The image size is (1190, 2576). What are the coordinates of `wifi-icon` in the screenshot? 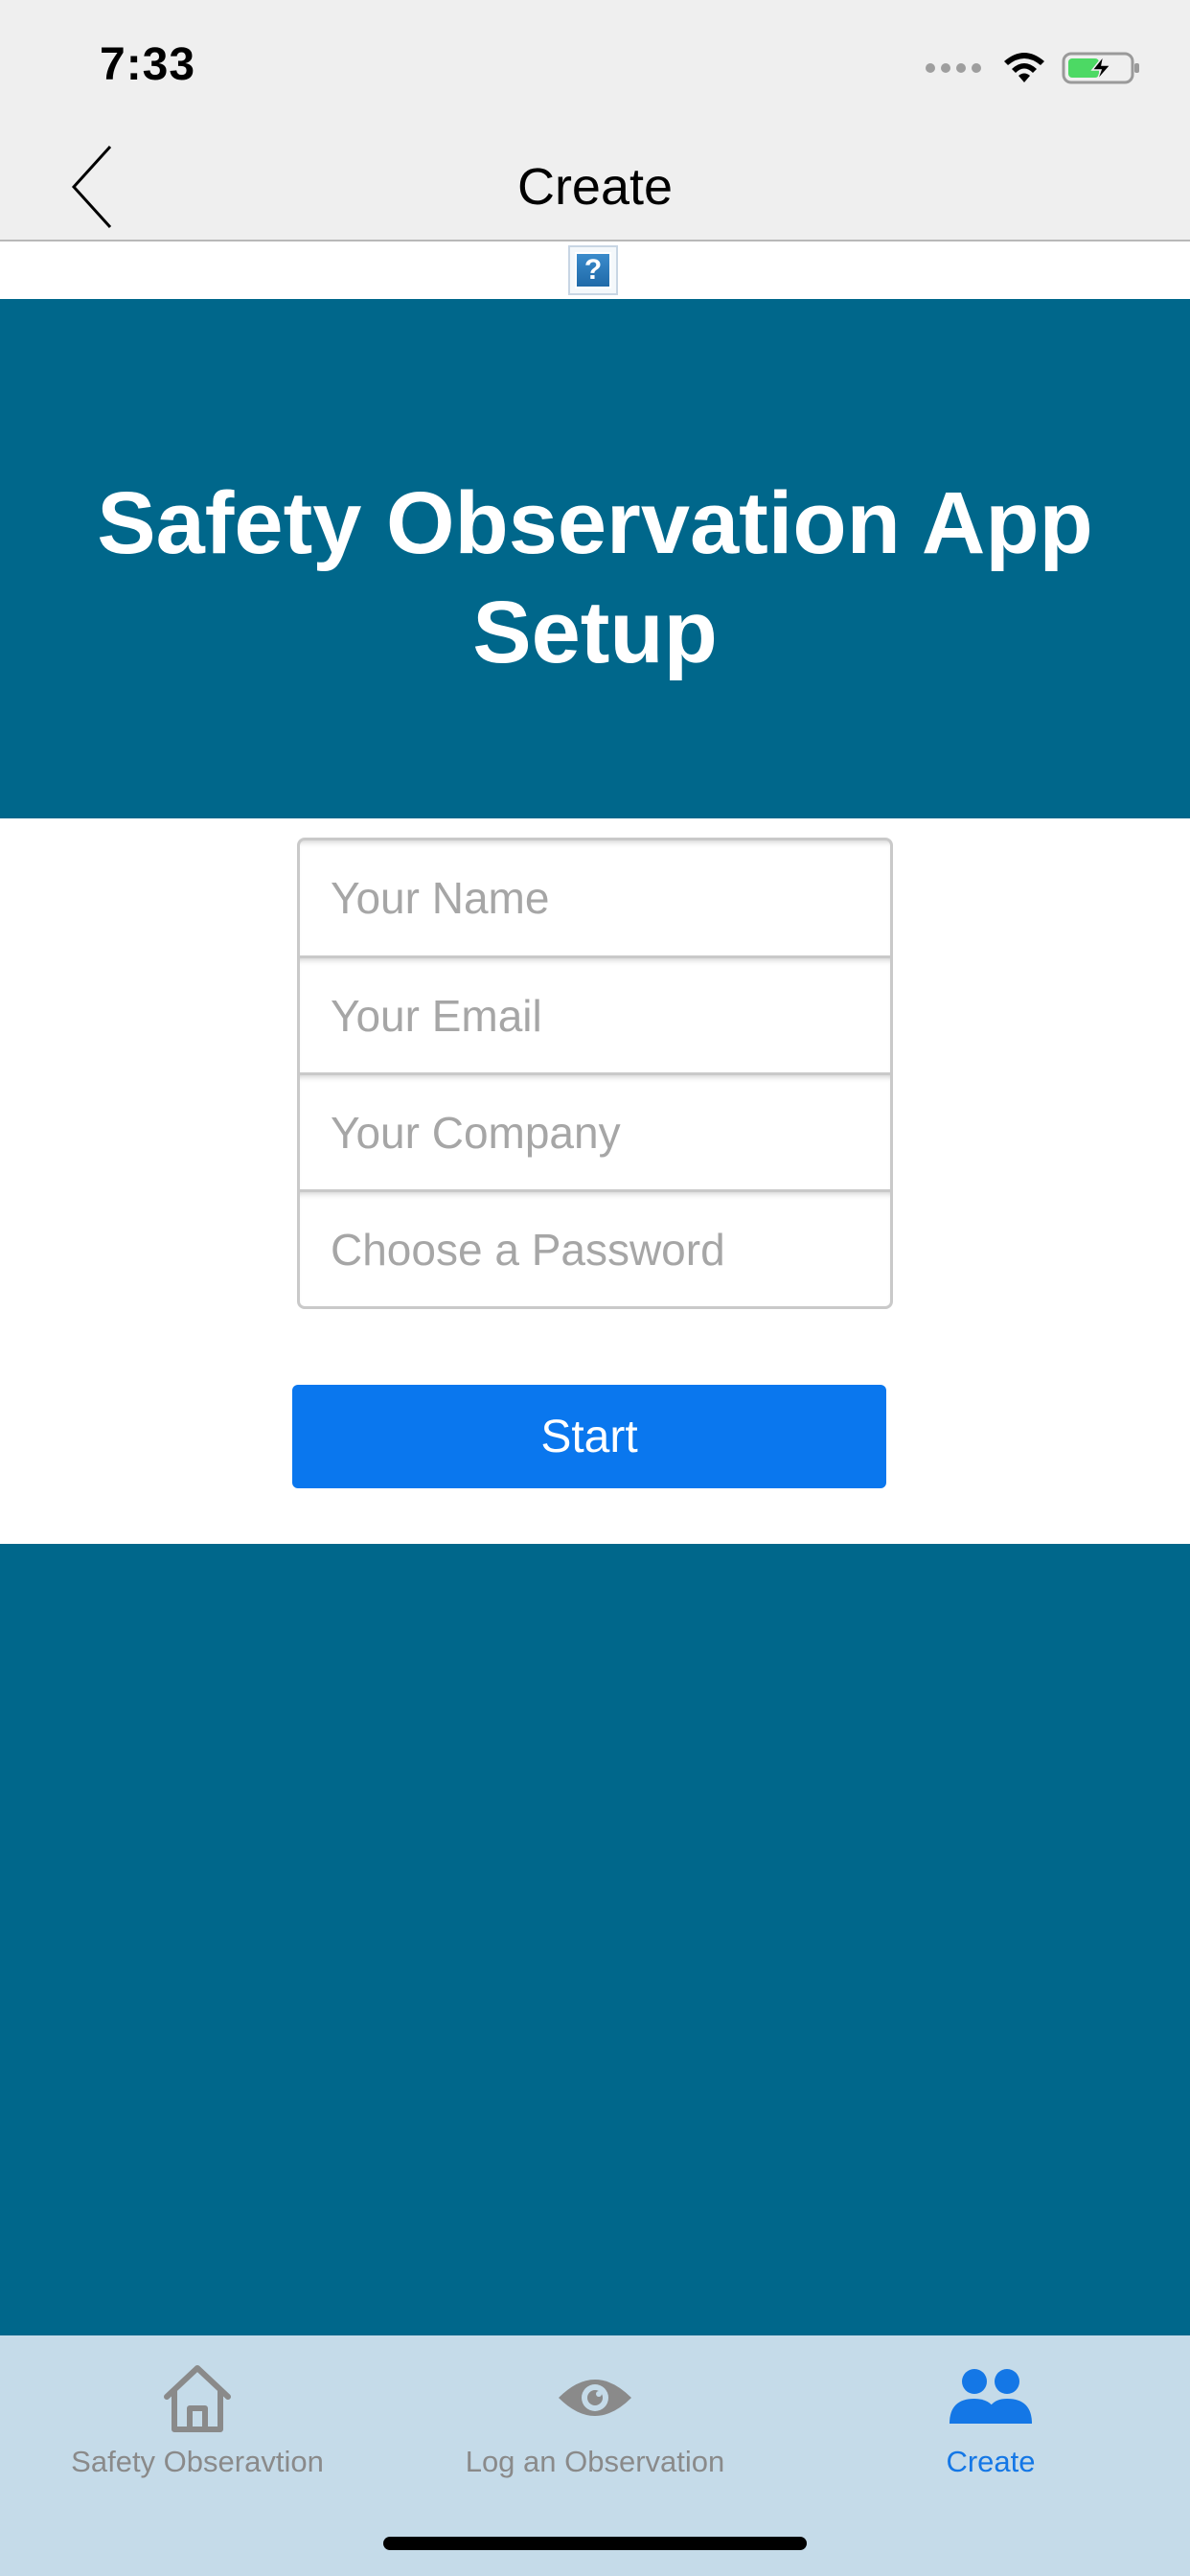 It's located at (1024, 67).